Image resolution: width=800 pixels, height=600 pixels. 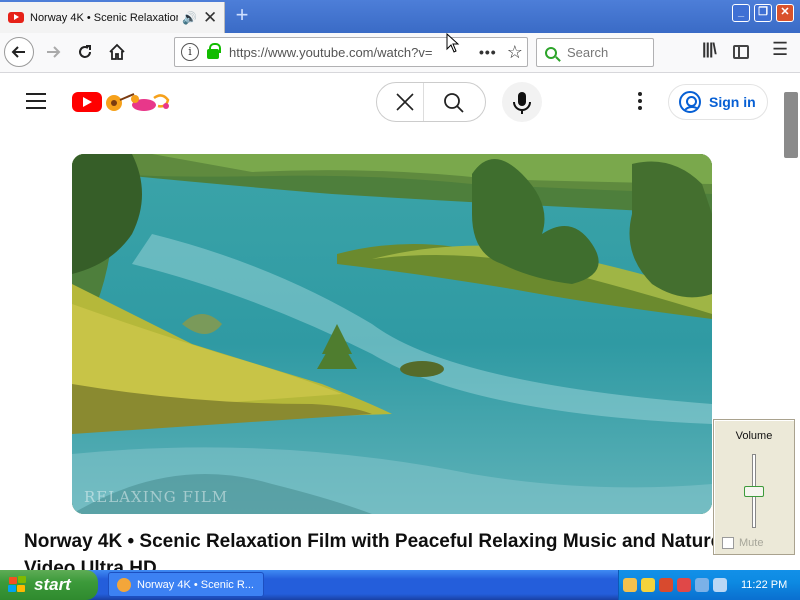 What do you see at coordinates (780, 49) in the screenshot?
I see `menu-icon: ☰` at bounding box center [780, 49].